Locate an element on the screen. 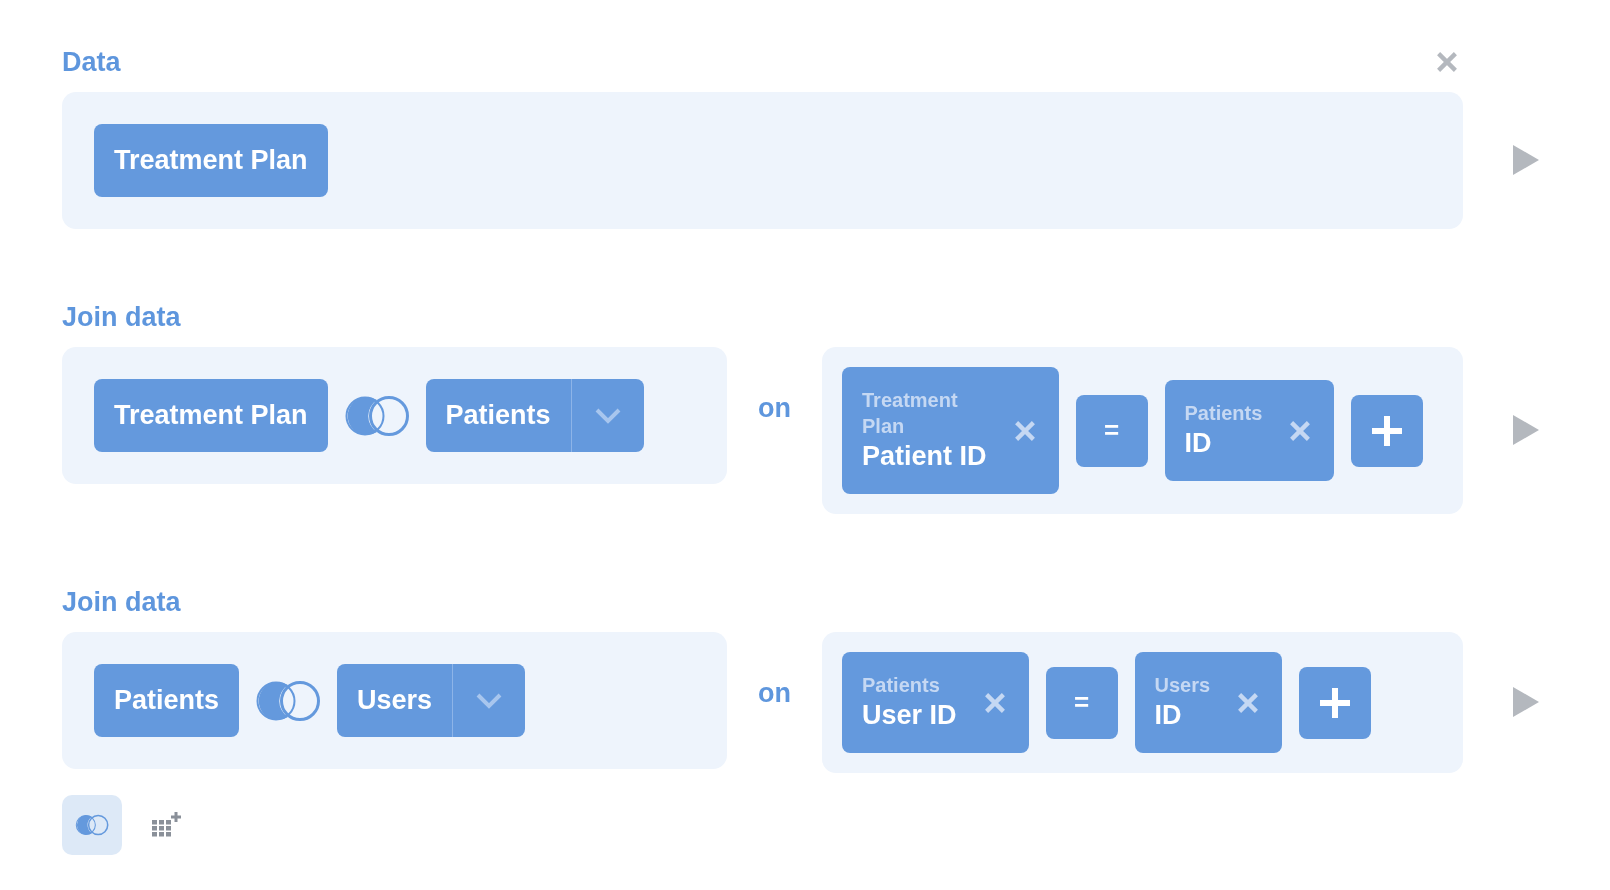 The width and height of the screenshot is (1610, 890). join-field-chip: Patients User ID is located at coordinates (935, 703).